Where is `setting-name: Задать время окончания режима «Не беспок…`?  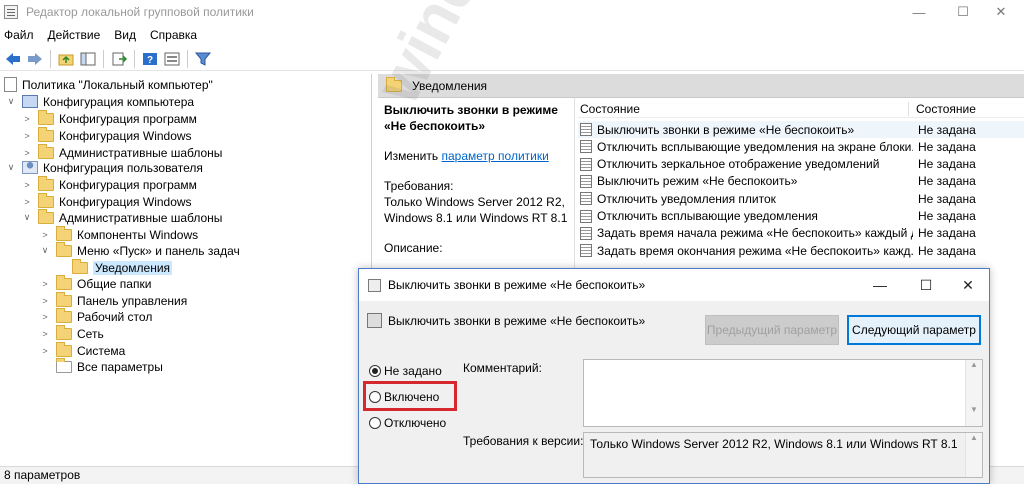 setting-name: Задать время окончания режима «Не беспок… is located at coordinates (755, 250).